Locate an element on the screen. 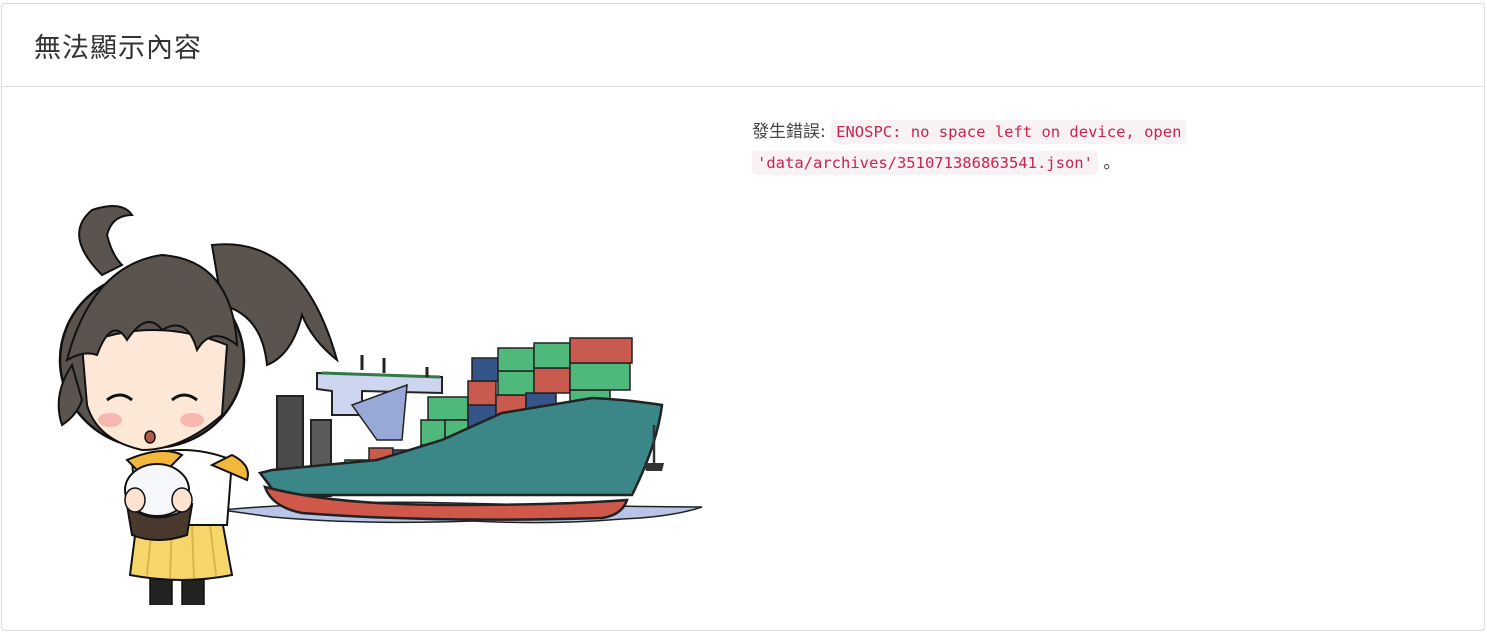  cargo-ship is located at coordinates (460, 429).